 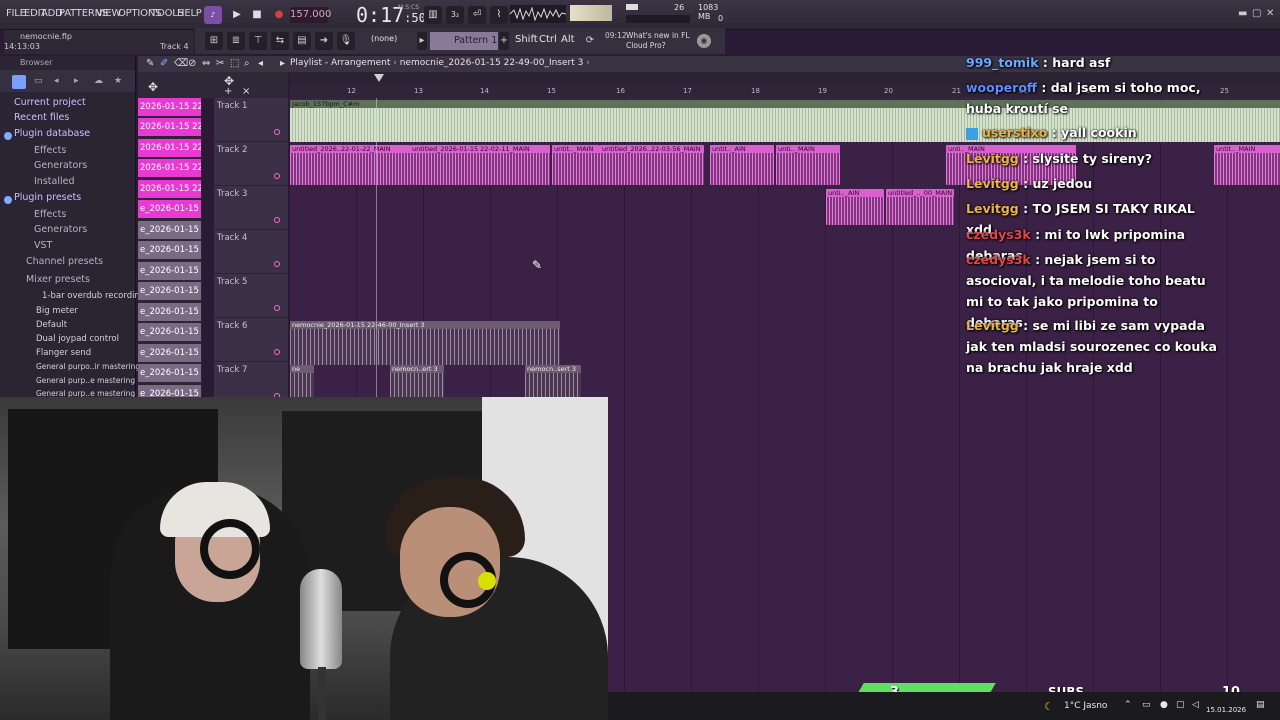 What do you see at coordinates (192, 63) in the screenshot?
I see `mute-tool-icon: ⊘` at bounding box center [192, 63].